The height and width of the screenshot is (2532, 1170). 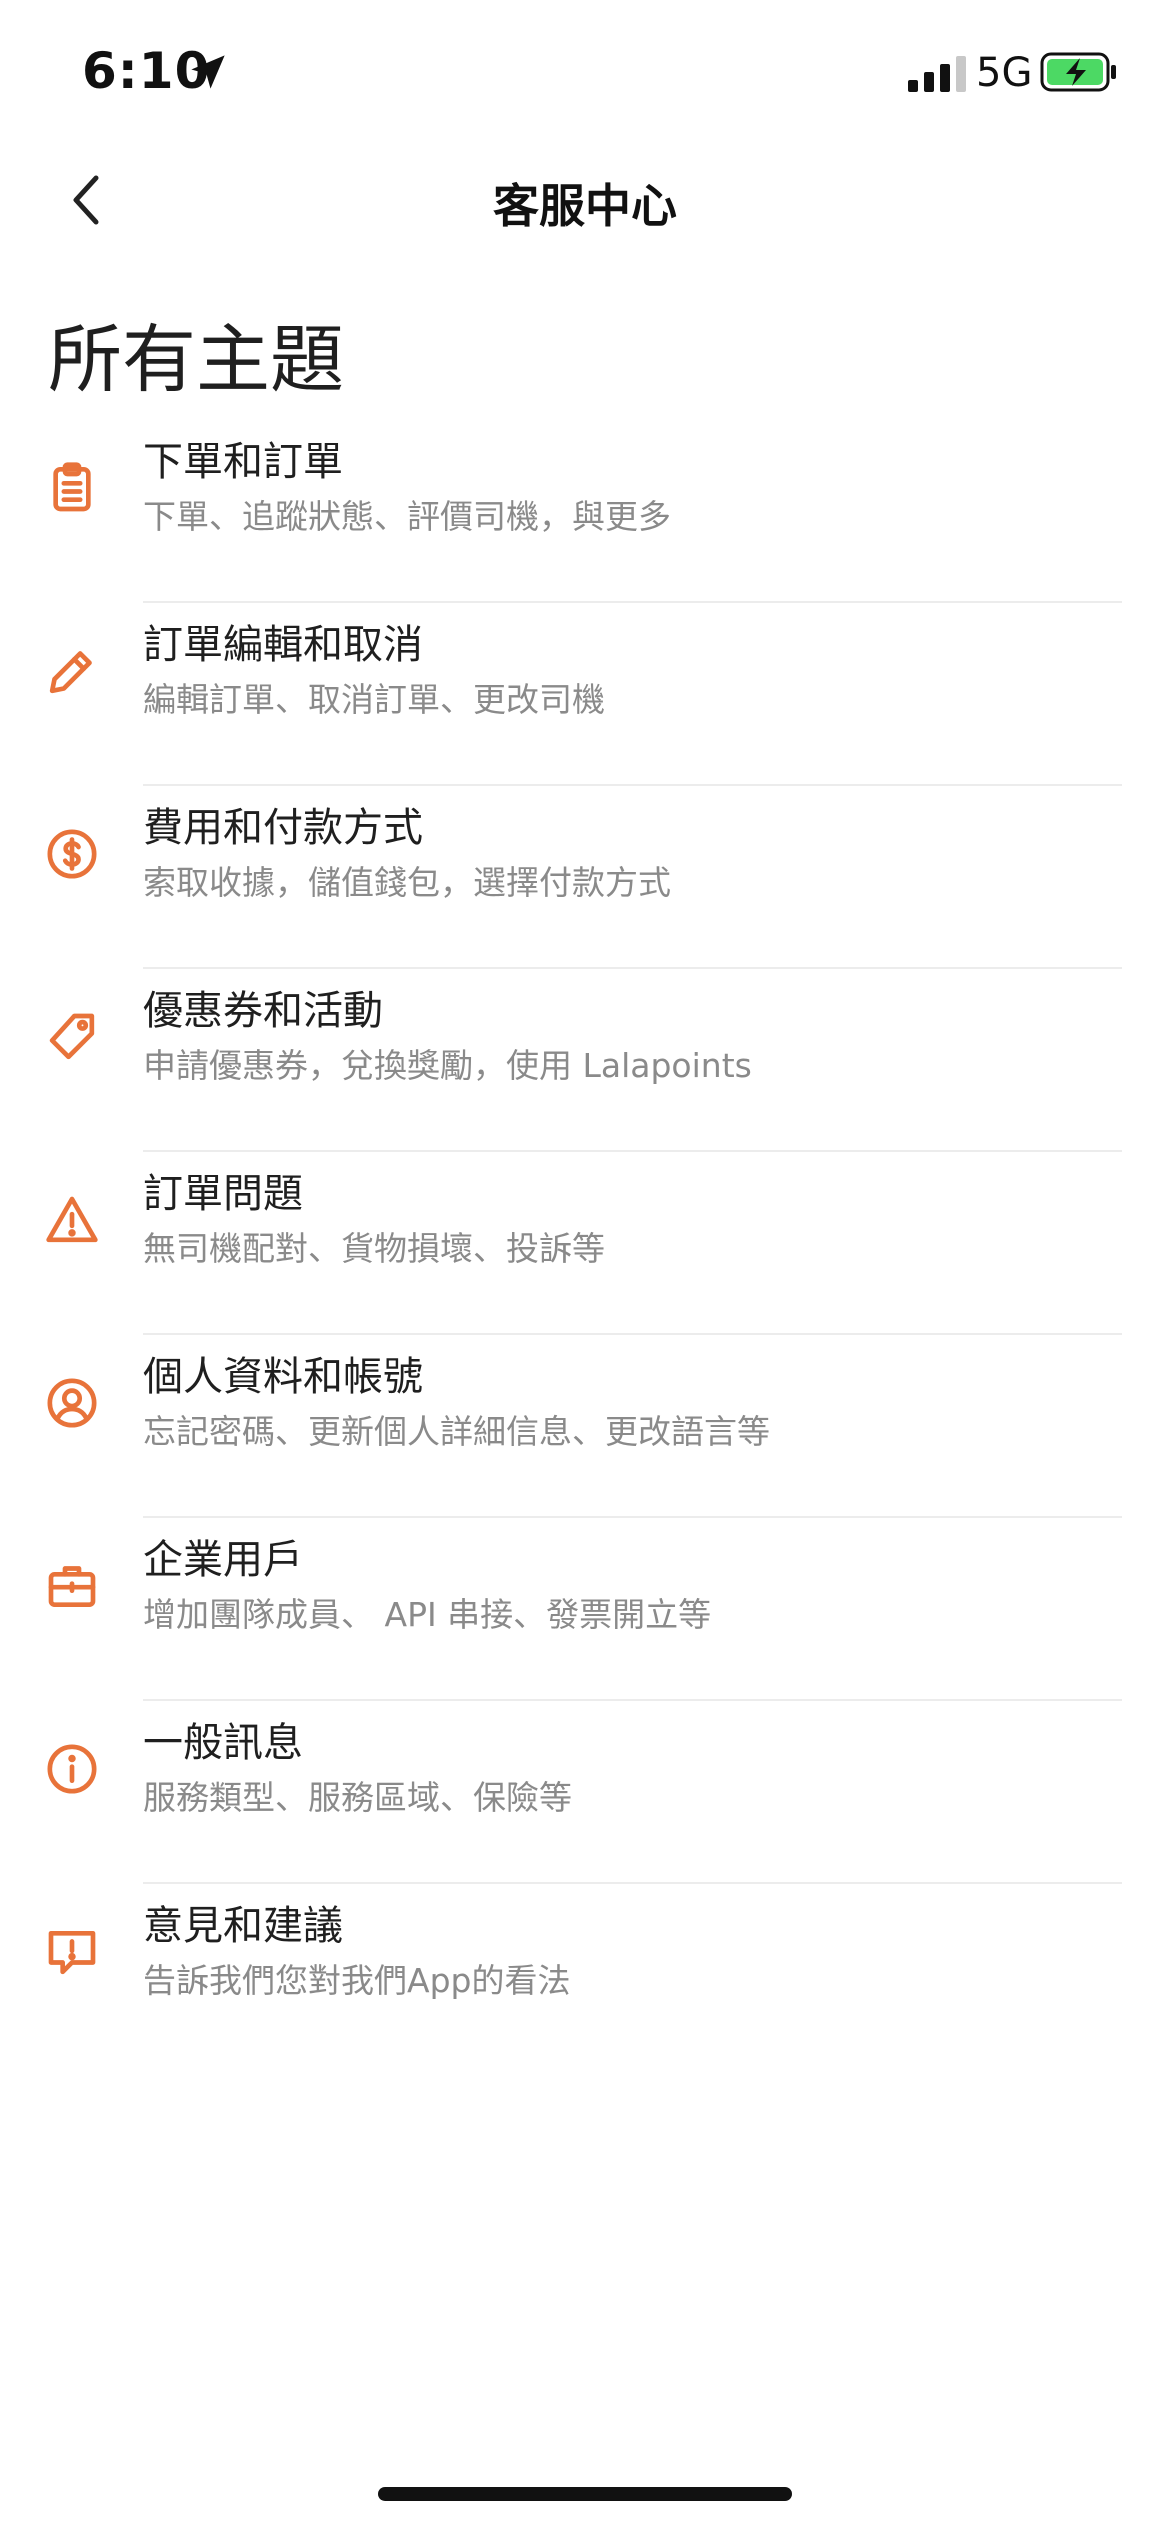 What do you see at coordinates (283, 1377) in the screenshot?
I see `topic-title: 個人資料和帳號` at bounding box center [283, 1377].